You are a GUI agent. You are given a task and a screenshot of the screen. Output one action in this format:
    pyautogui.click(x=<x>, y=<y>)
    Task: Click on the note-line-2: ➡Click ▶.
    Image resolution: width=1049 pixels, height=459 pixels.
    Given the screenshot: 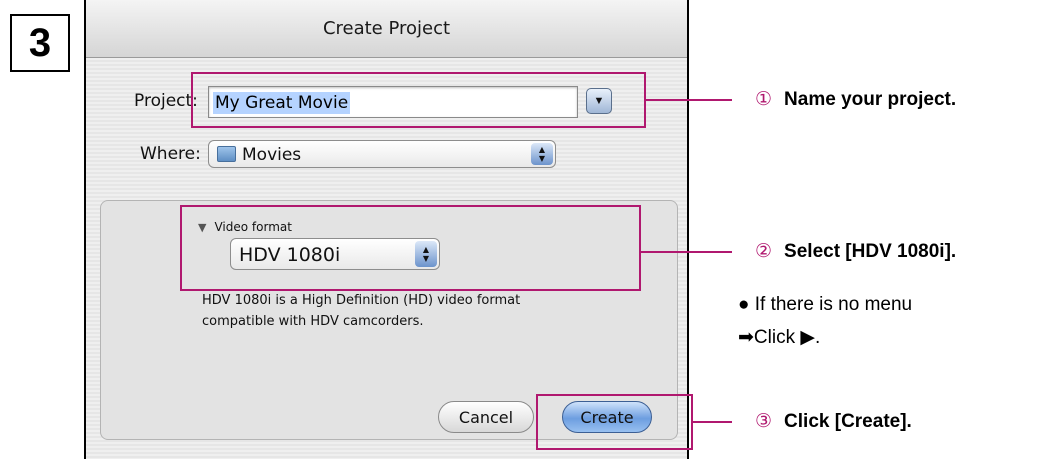 What is the action you would take?
    pyautogui.click(x=779, y=337)
    